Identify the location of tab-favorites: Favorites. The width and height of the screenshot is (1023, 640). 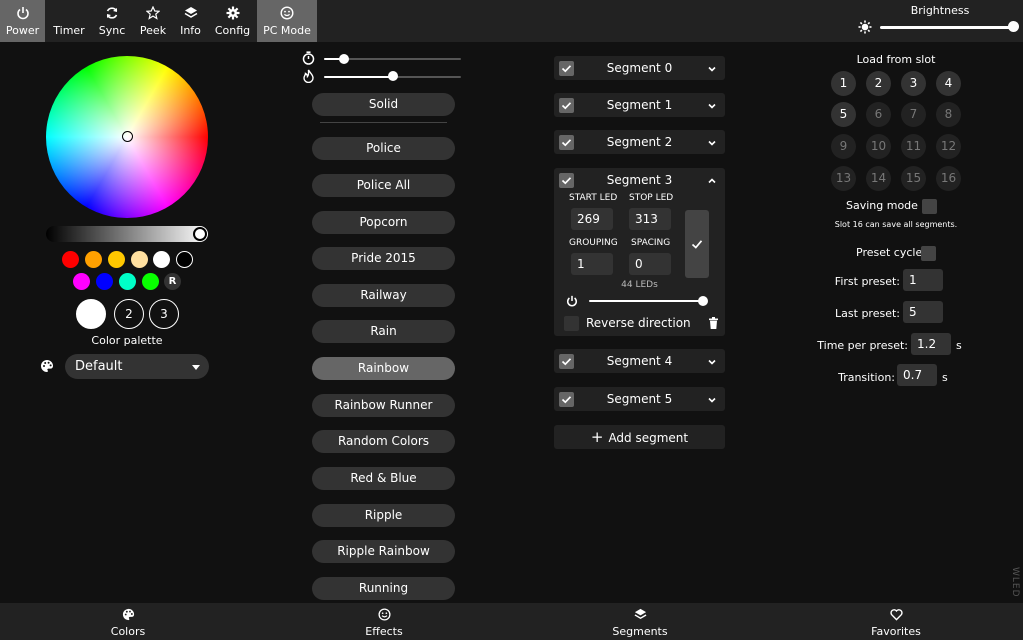
(895, 621).